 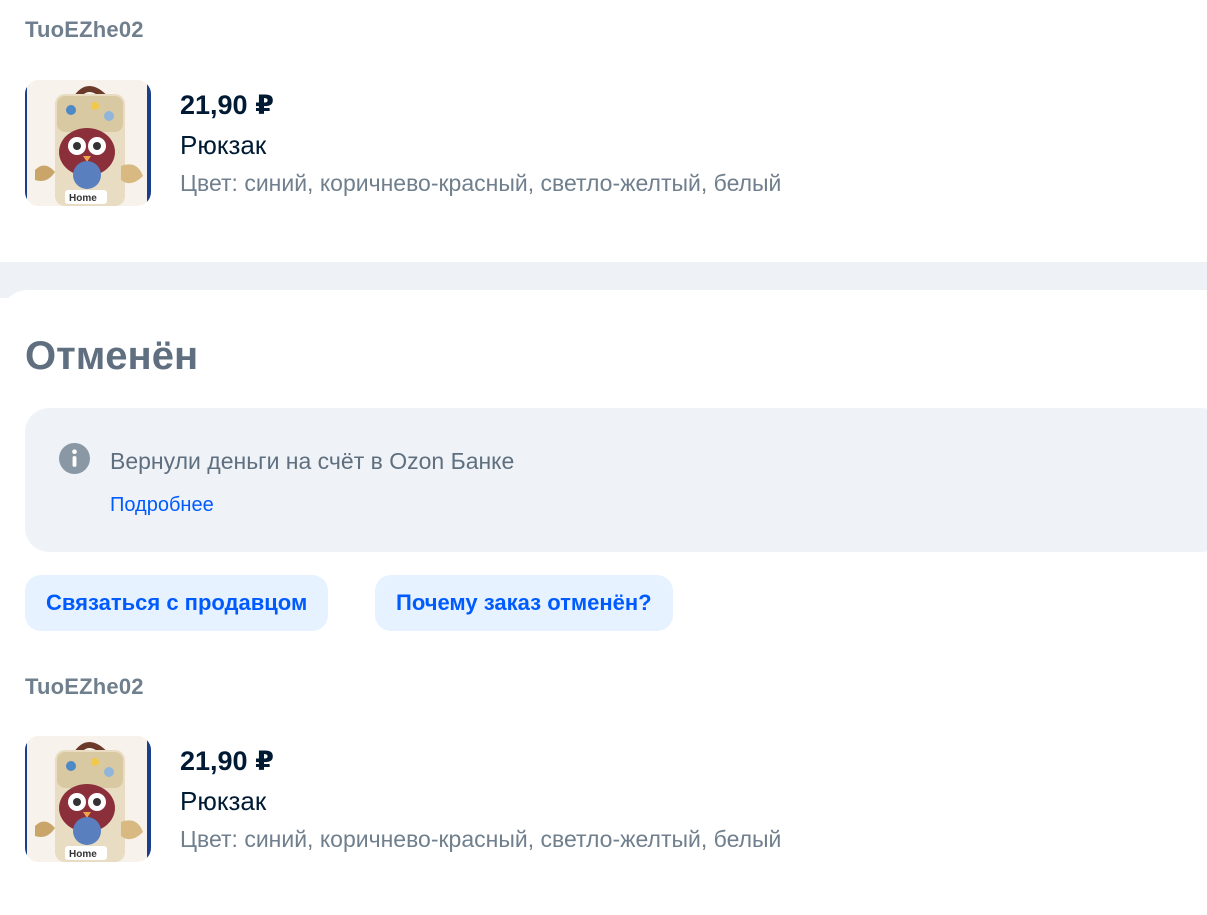 What do you see at coordinates (112, 356) in the screenshot?
I see `status-title: Отменён` at bounding box center [112, 356].